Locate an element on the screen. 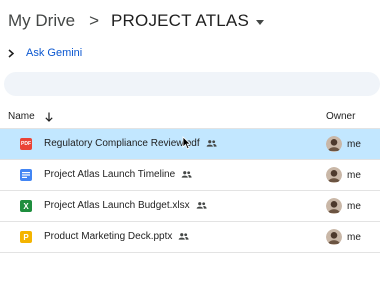  name-column-header: Name is located at coordinates (30, 116).